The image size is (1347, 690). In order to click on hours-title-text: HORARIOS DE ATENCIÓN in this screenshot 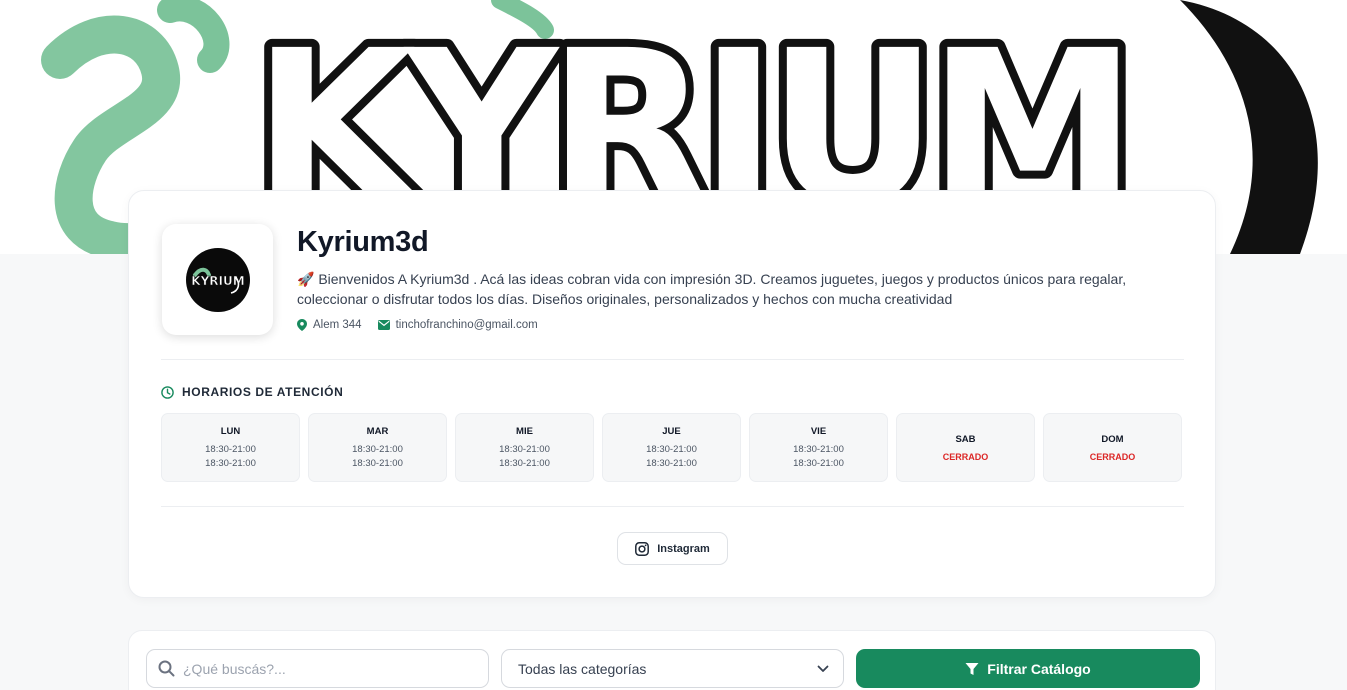, I will do `click(263, 392)`.